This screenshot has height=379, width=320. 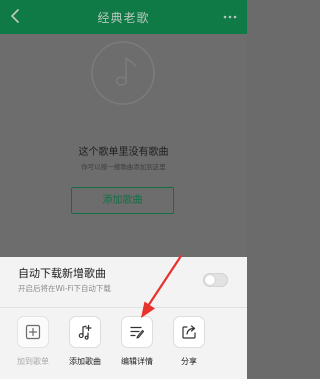 I want to click on more-dots-icon, so click(x=230, y=17).